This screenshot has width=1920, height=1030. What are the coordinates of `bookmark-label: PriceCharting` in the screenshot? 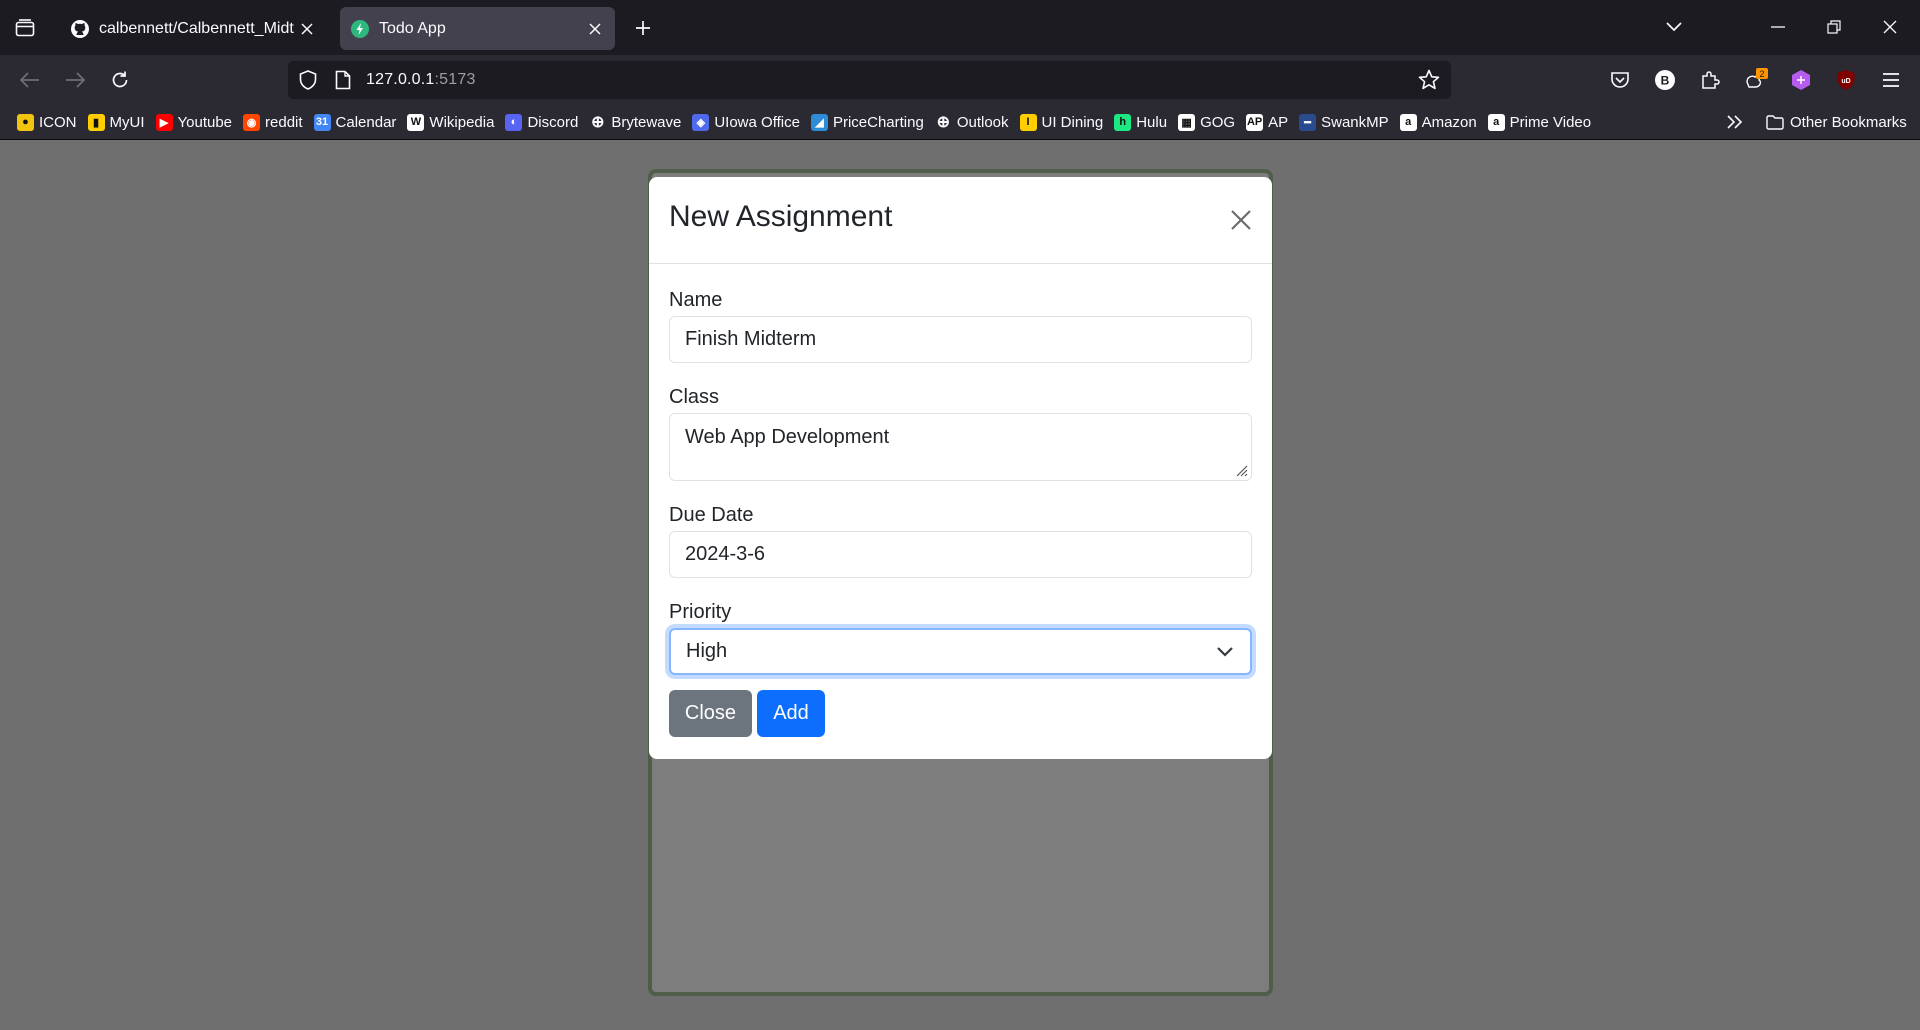 It's located at (878, 122).